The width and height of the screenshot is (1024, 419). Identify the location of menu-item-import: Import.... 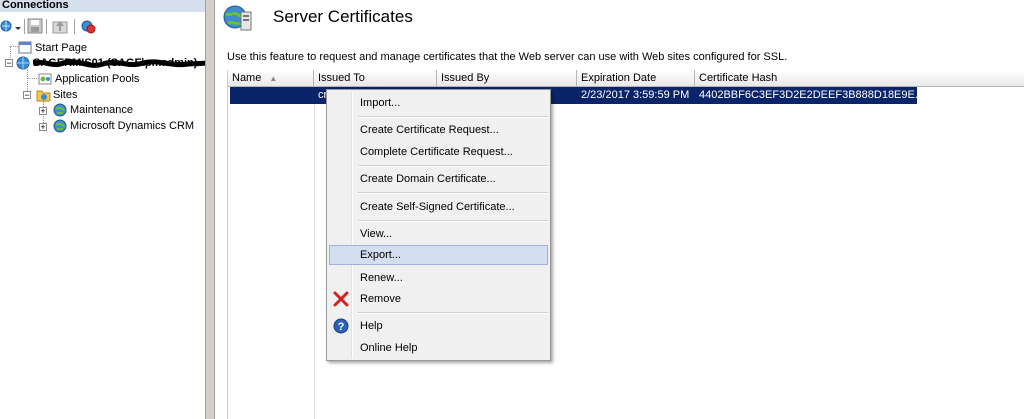
(438, 103).